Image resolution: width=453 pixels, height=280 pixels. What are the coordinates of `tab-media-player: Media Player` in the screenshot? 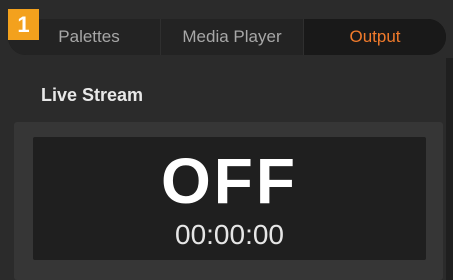 It's located at (232, 37).